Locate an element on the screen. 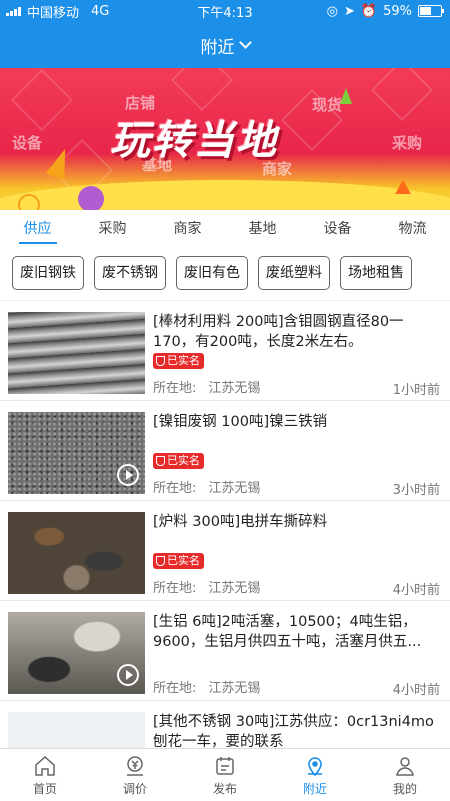 The width and height of the screenshot is (450, 801). lock-rotation-icon: ◎ is located at coordinates (332, 11).